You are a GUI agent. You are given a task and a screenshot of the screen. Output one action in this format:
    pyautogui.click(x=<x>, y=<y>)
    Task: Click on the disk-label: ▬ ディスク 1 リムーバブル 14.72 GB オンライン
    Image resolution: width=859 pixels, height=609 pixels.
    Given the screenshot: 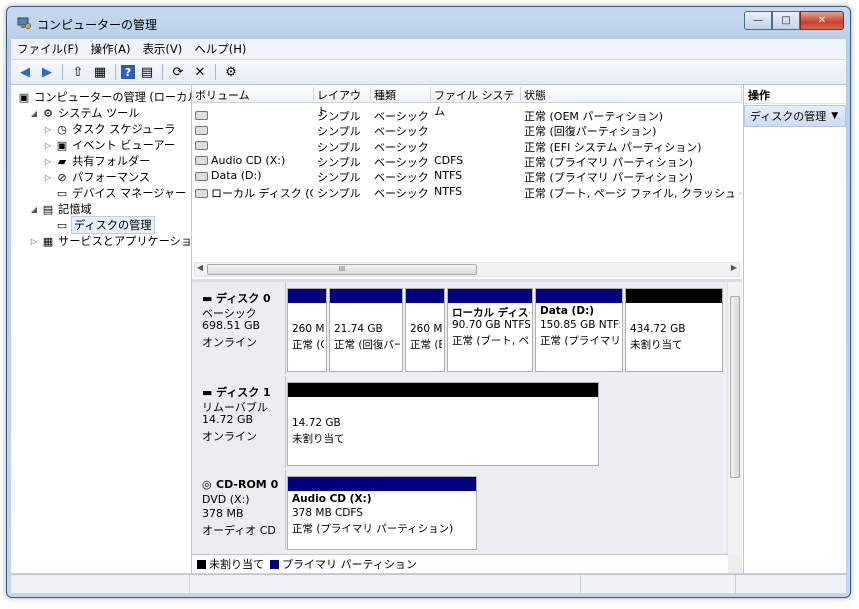 What is the action you would take?
    pyautogui.click(x=240, y=422)
    